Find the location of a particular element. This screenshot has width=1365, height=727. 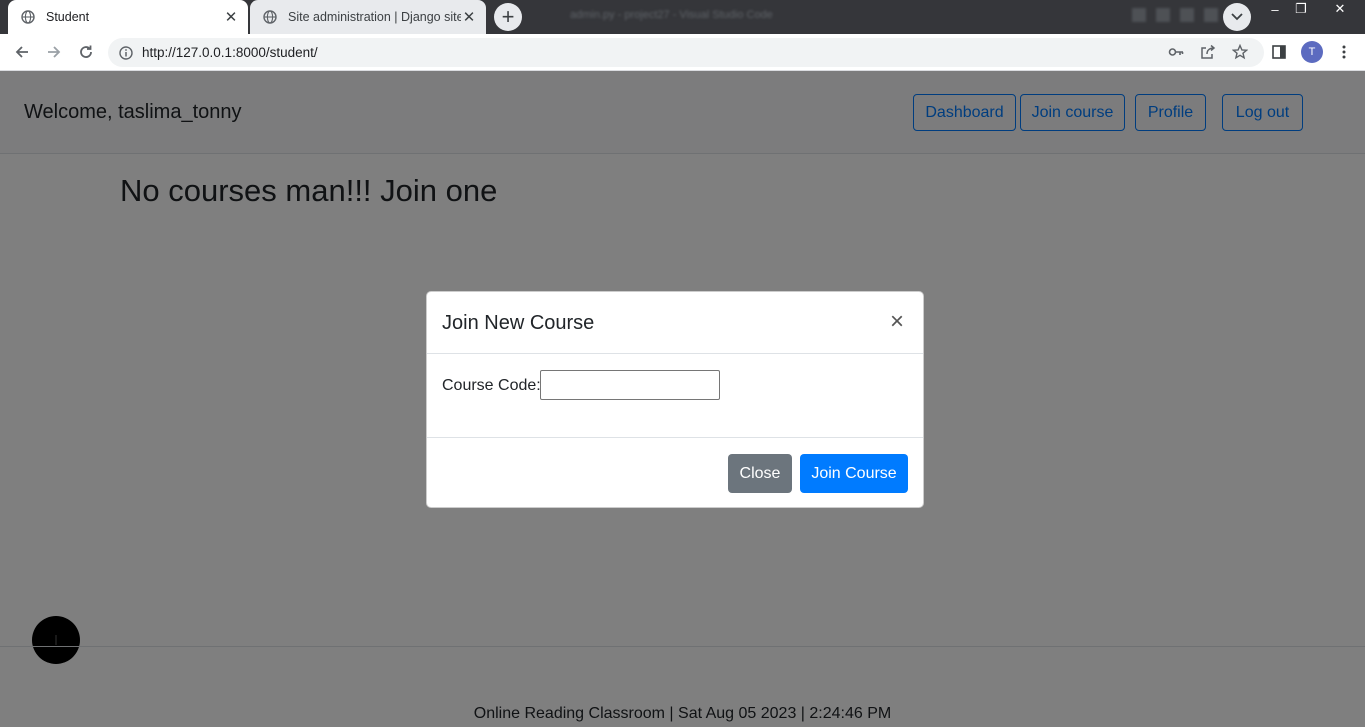

modal-body: Course Code: is located at coordinates (675, 396).